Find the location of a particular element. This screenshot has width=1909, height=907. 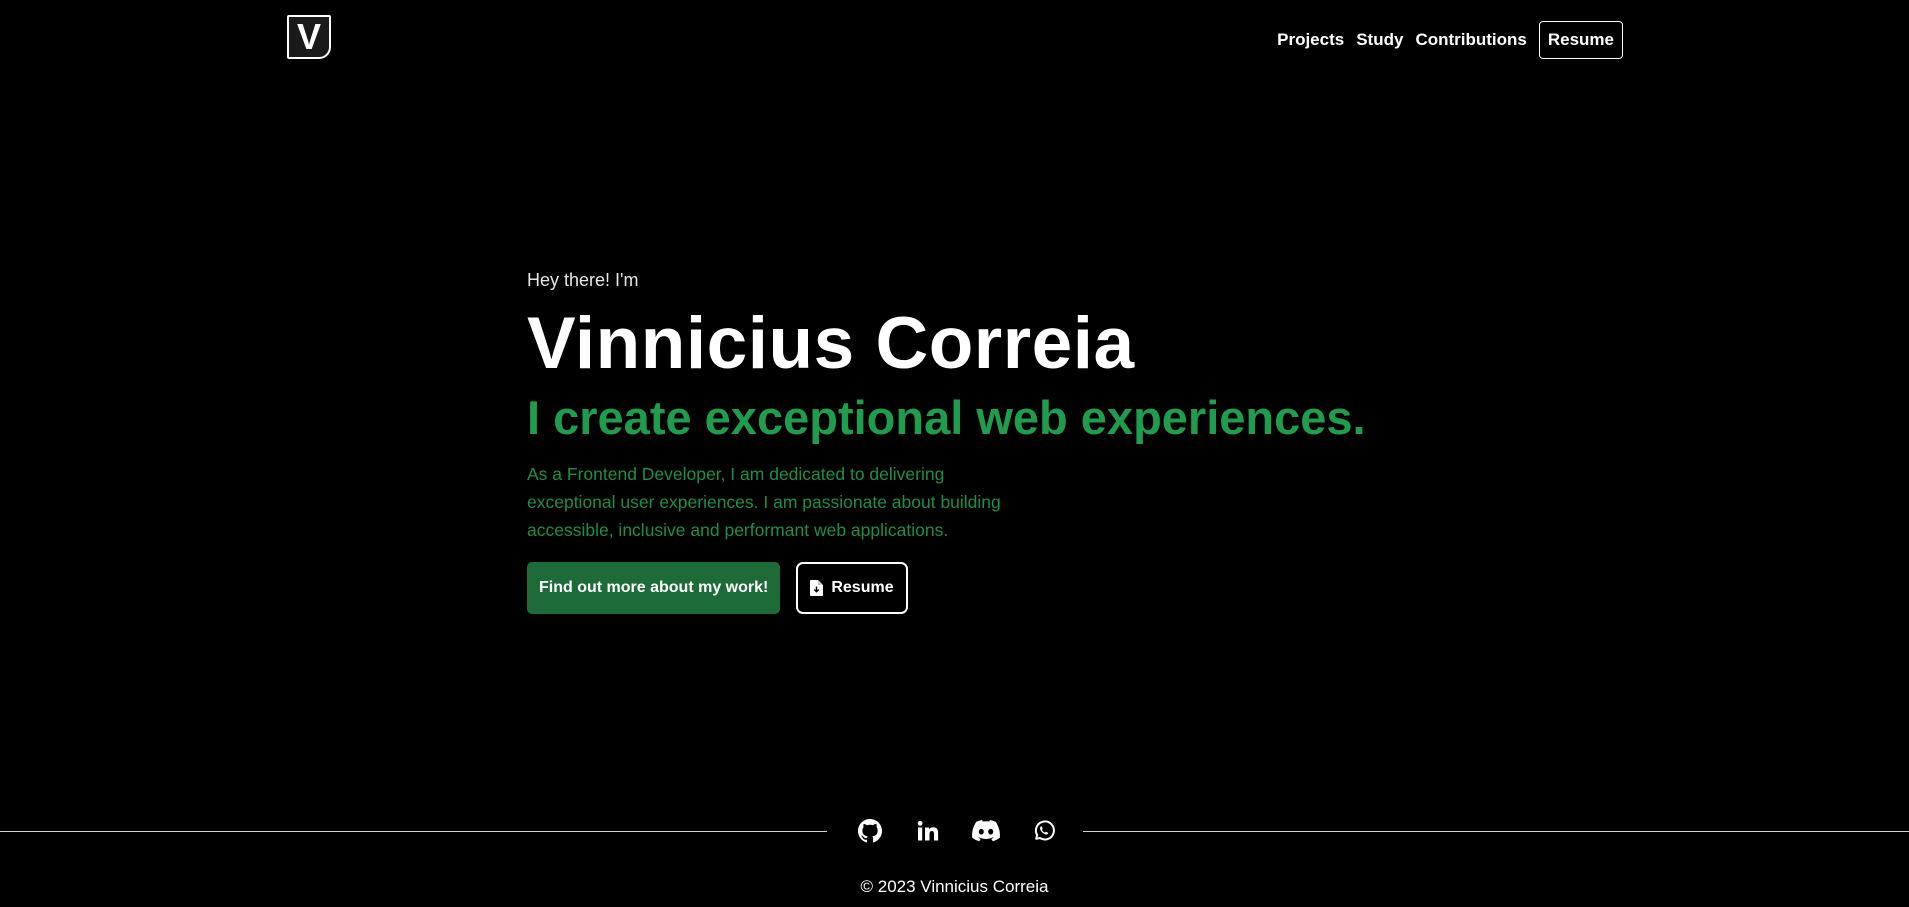

social-icons is located at coordinates (957, 831).